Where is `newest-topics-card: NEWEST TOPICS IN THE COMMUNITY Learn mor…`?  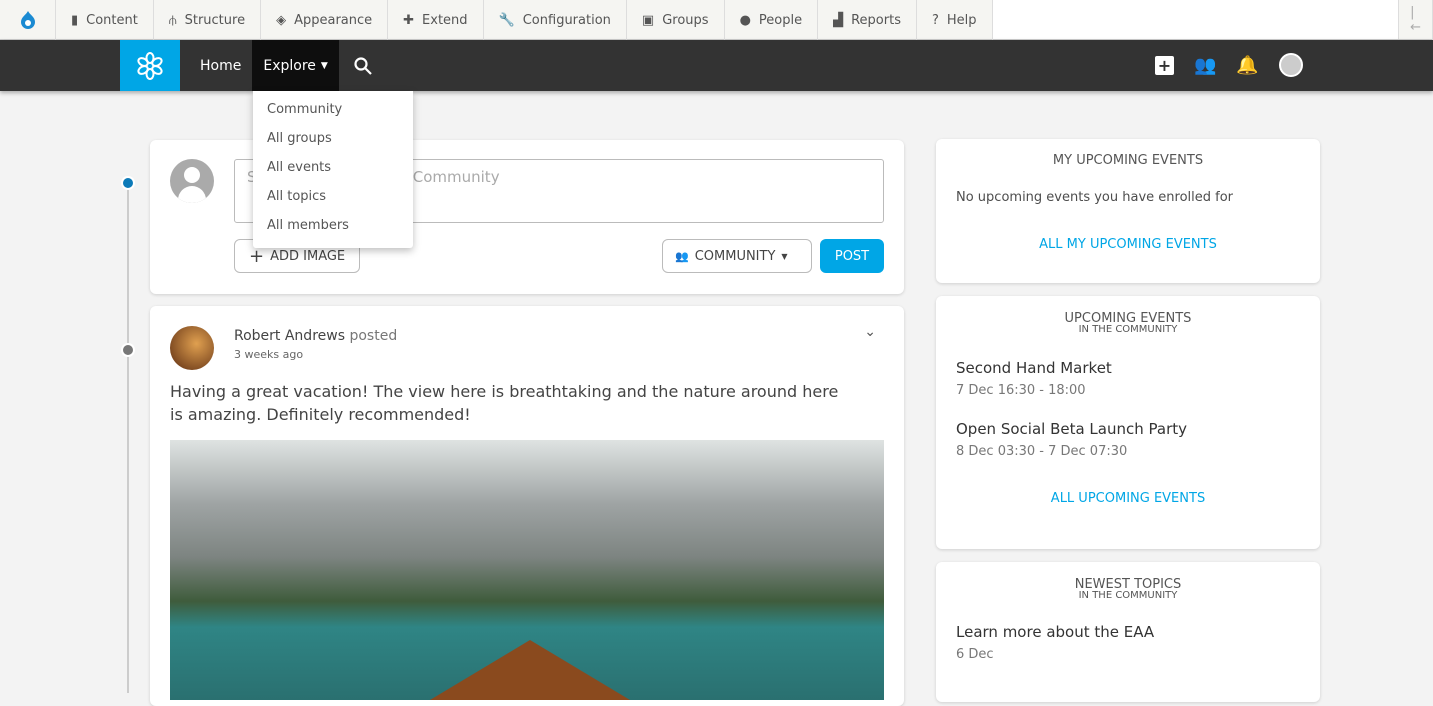 newest-topics-card: NEWEST TOPICS IN THE COMMUNITY Learn mor… is located at coordinates (1128, 632).